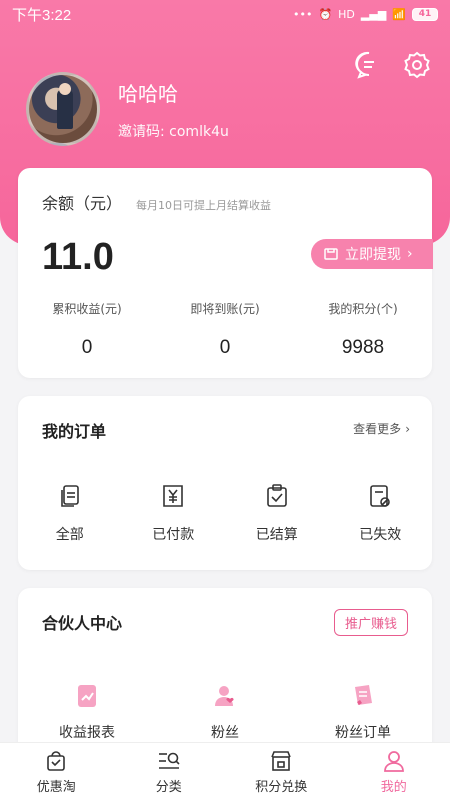 The height and width of the screenshot is (800, 450). I want to click on alarm-icon: ⏰, so click(325, 14).